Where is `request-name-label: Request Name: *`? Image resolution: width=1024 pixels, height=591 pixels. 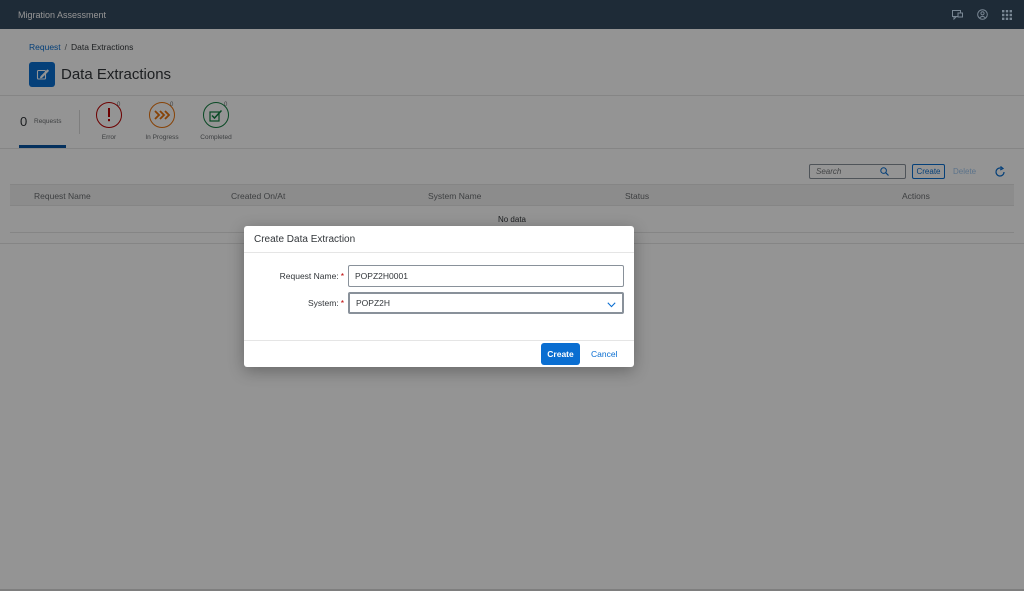 request-name-label: Request Name: * is located at coordinates (294, 276).